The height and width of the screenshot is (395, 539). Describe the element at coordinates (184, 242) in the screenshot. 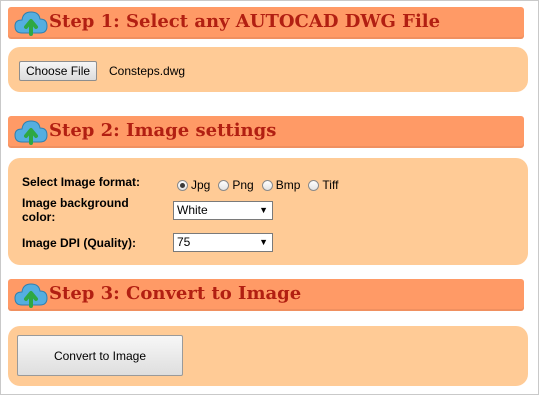

I see `dpi-value: 75` at that location.